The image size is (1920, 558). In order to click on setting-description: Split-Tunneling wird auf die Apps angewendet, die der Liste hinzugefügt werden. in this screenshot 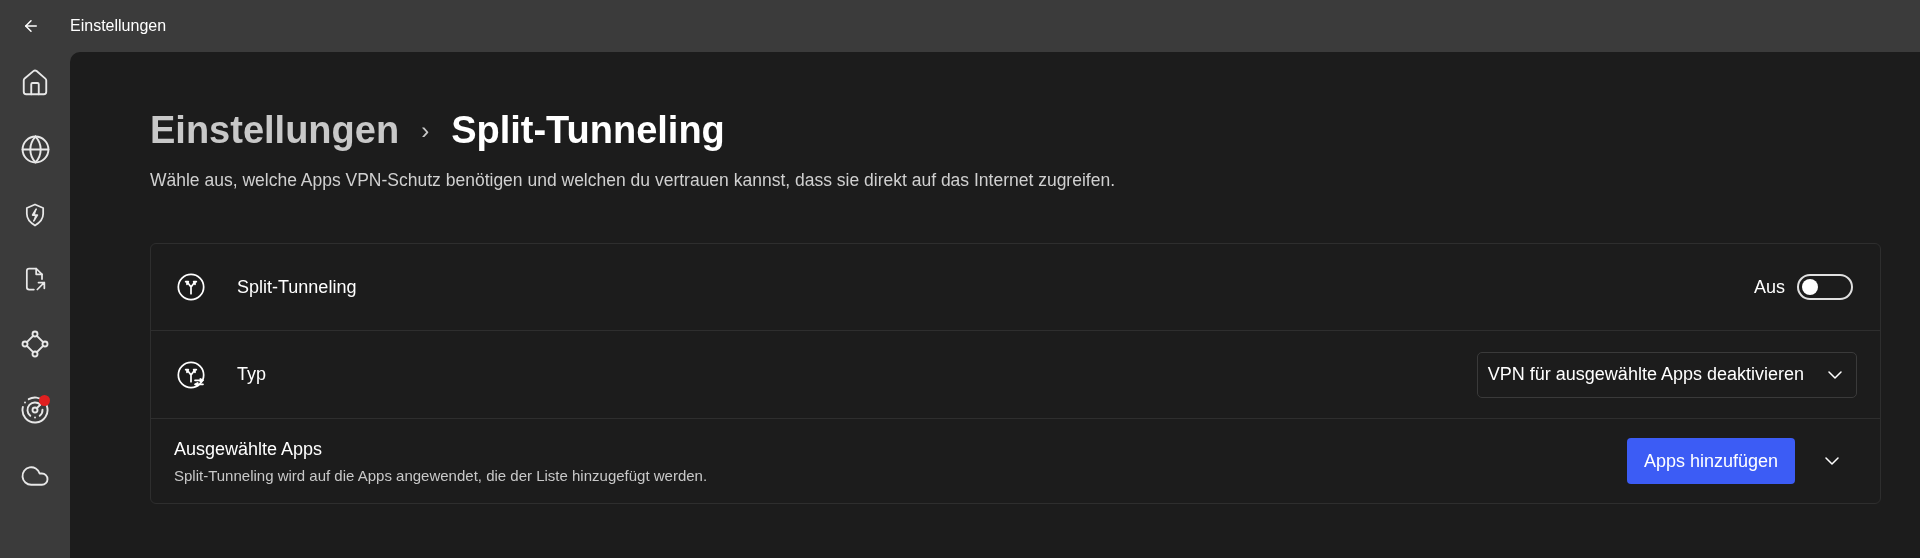, I will do `click(441, 475)`.